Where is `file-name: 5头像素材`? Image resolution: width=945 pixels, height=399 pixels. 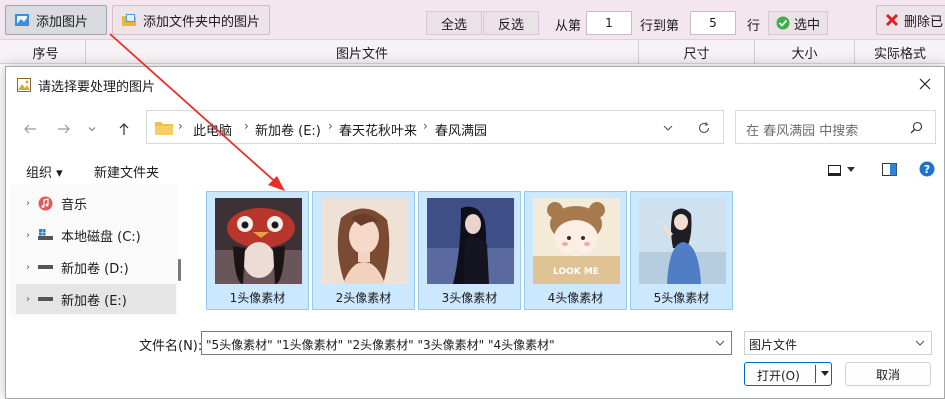
file-name: 5头像素材 is located at coordinates (681, 298).